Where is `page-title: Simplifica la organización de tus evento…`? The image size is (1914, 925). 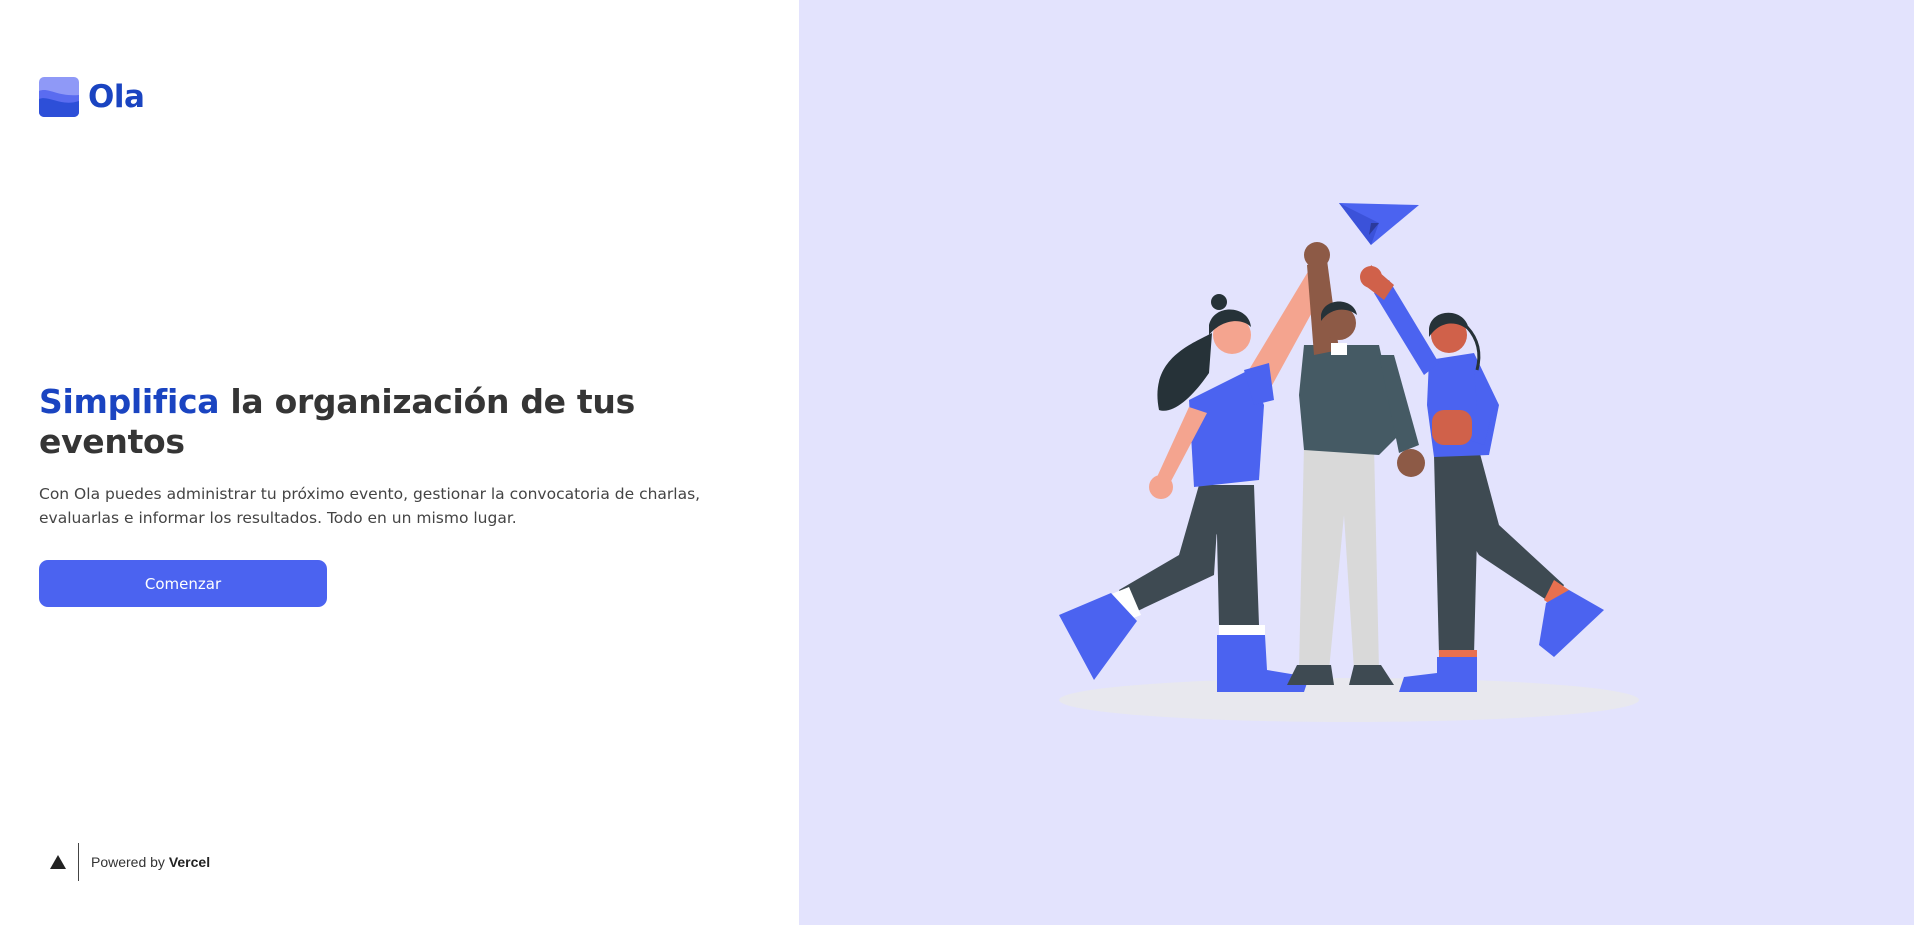 page-title: Simplifica la organización de tus evento… is located at coordinates (399, 422).